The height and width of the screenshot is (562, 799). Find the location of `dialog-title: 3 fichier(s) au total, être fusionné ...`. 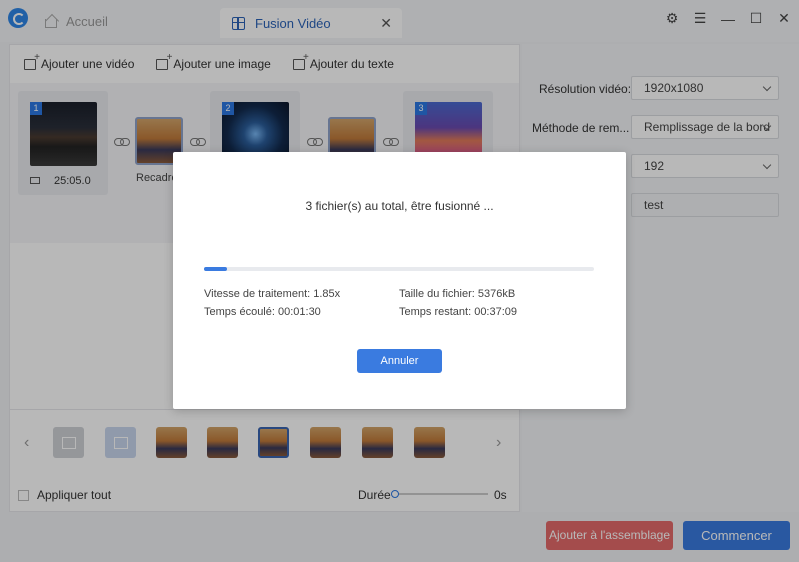

dialog-title: 3 fichier(s) au total, être fusionné ... is located at coordinates (399, 206).